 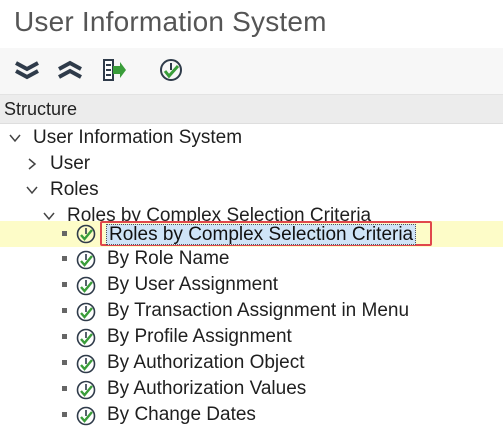 I want to click on collapse-all-button, so click(x=70, y=70).